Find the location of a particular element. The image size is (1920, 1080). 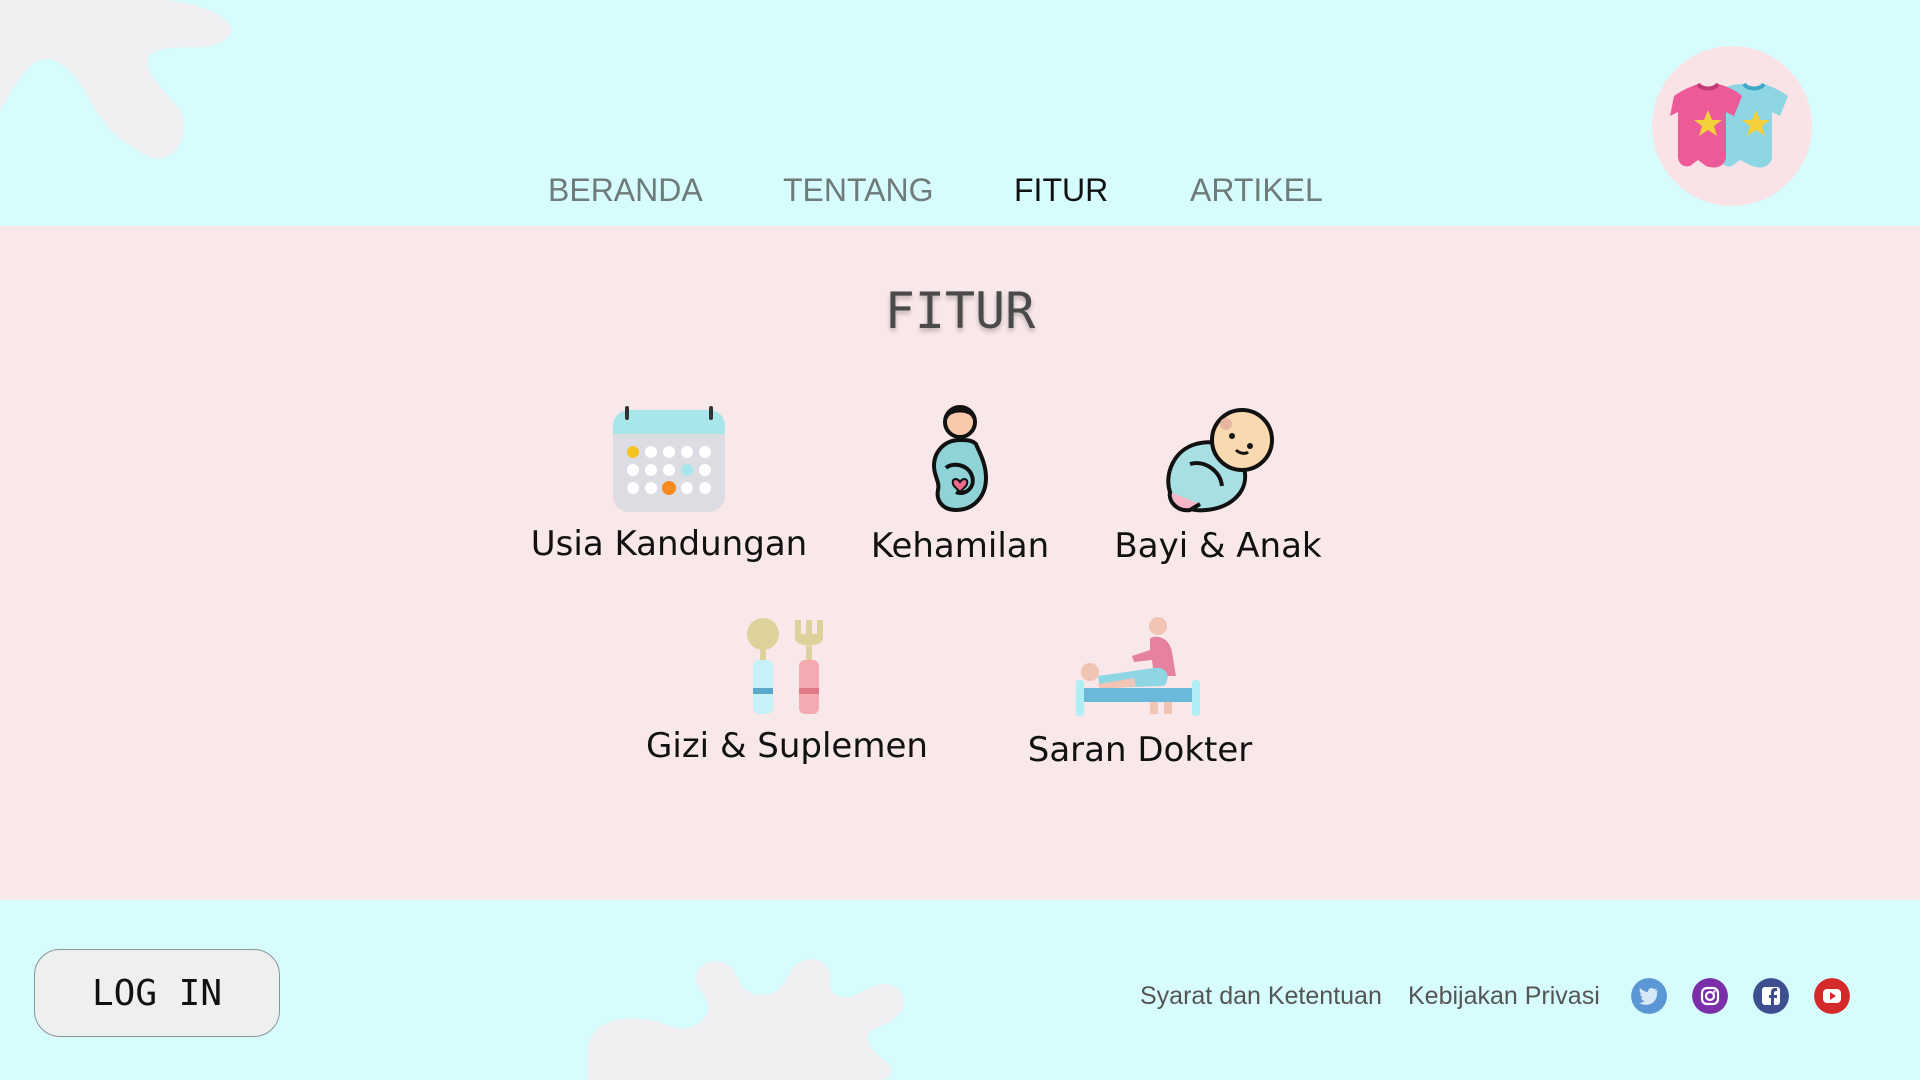

feature-bayi-anak: Bayi & Anak is located at coordinates (1218, 485).